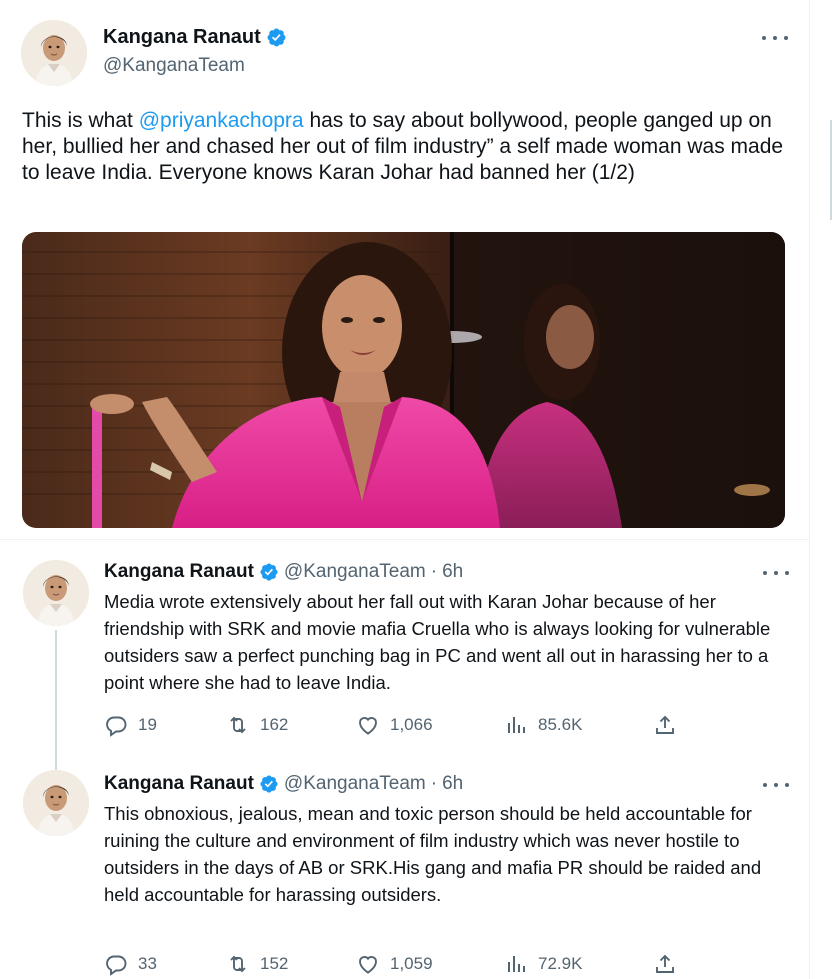  What do you see at coordinates (130, 725) in the screenshot?
I see `reply-button: 19` at bounding box center [130, 725].